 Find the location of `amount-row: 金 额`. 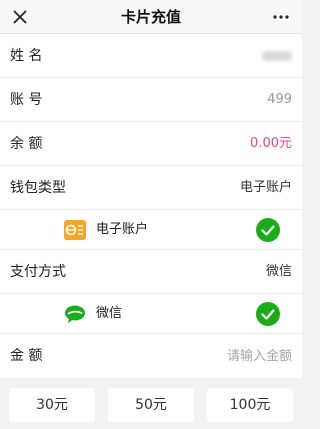

amount-row: 金 额 is located at coordinates (151, 356).